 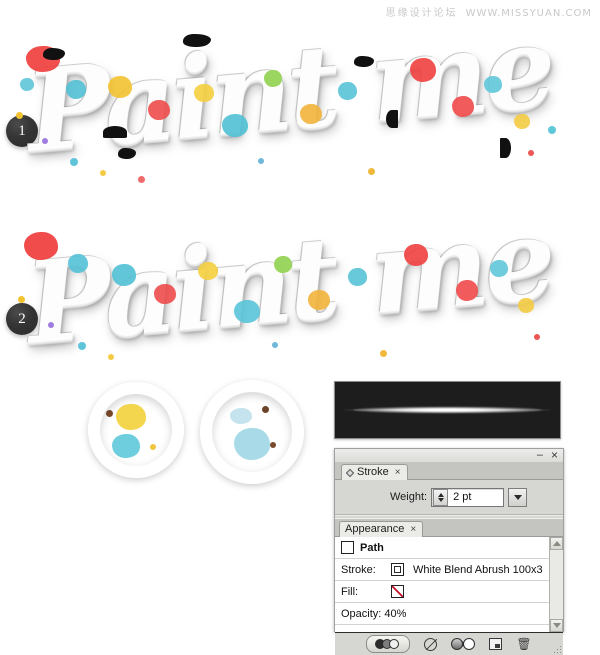 What do you see at coordinates (398, 472) in the screenshot?
I see `tab-stroke-close-icon: ×` at bounding box center [398, 472].